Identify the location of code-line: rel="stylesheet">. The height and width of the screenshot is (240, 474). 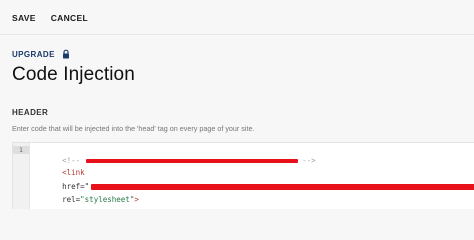
(87, 197).